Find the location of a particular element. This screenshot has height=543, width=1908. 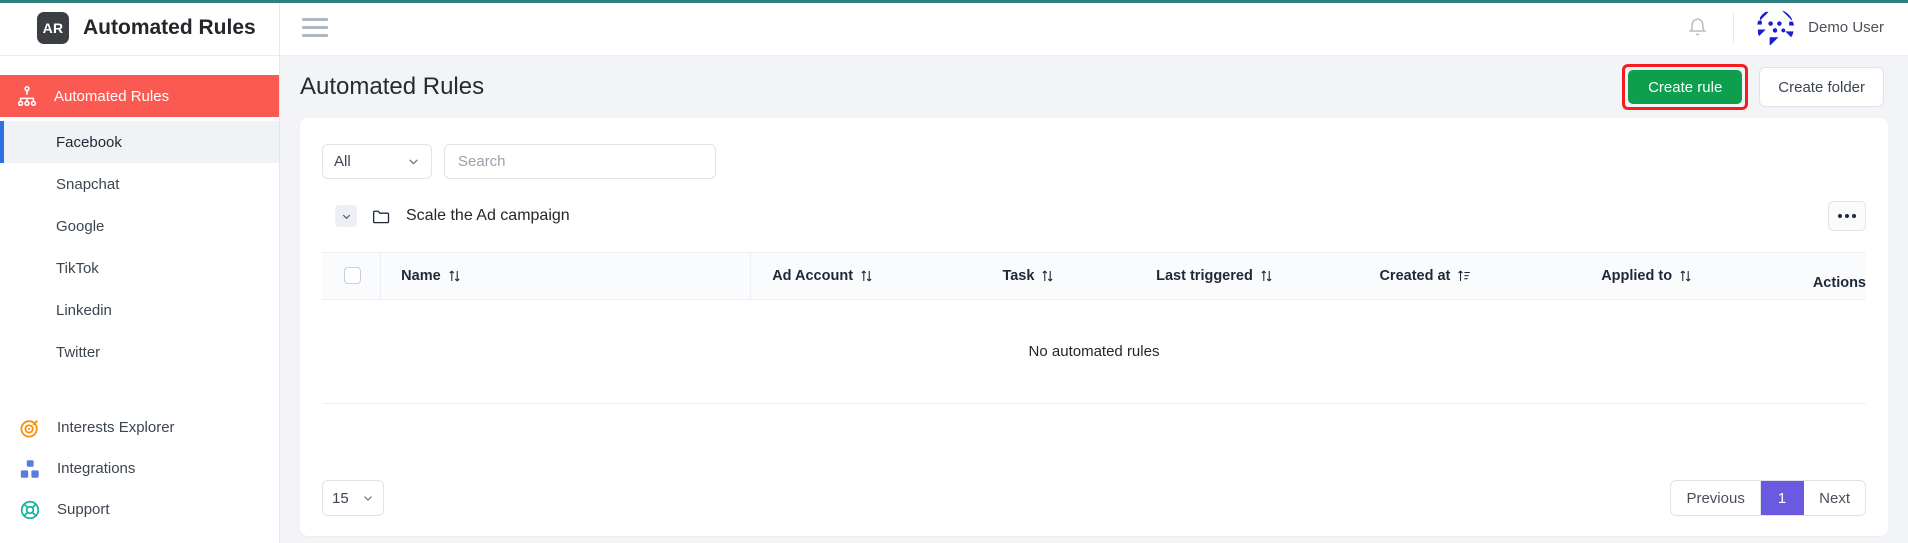

sort-ascending-icon is located at coordinates (1464, 276).